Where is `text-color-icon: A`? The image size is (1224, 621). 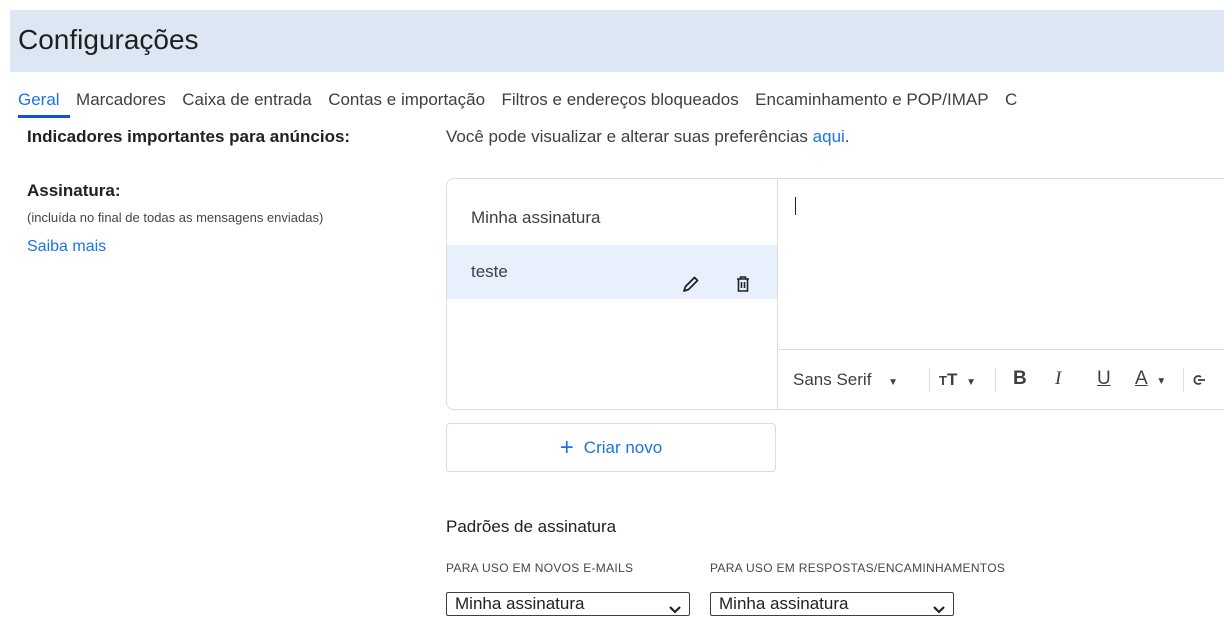
text-color-icon: A is located at coordinates (1141, 378).